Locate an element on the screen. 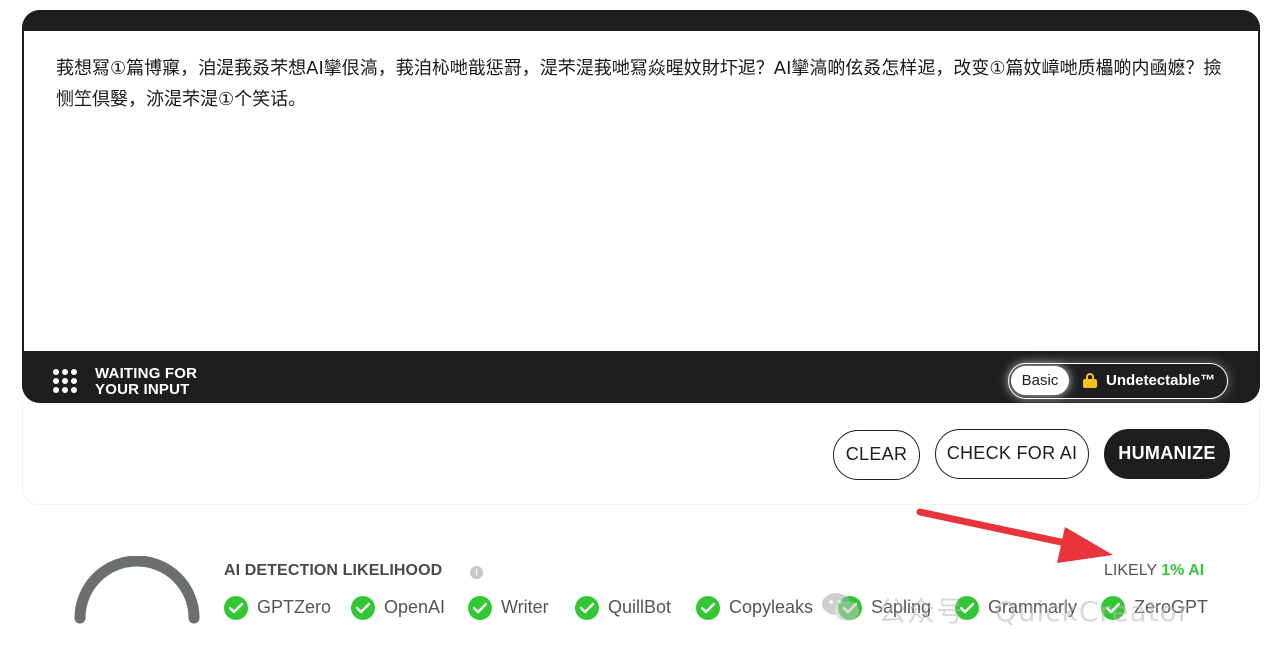  card-top-bar is located at coordinates (641, 20).